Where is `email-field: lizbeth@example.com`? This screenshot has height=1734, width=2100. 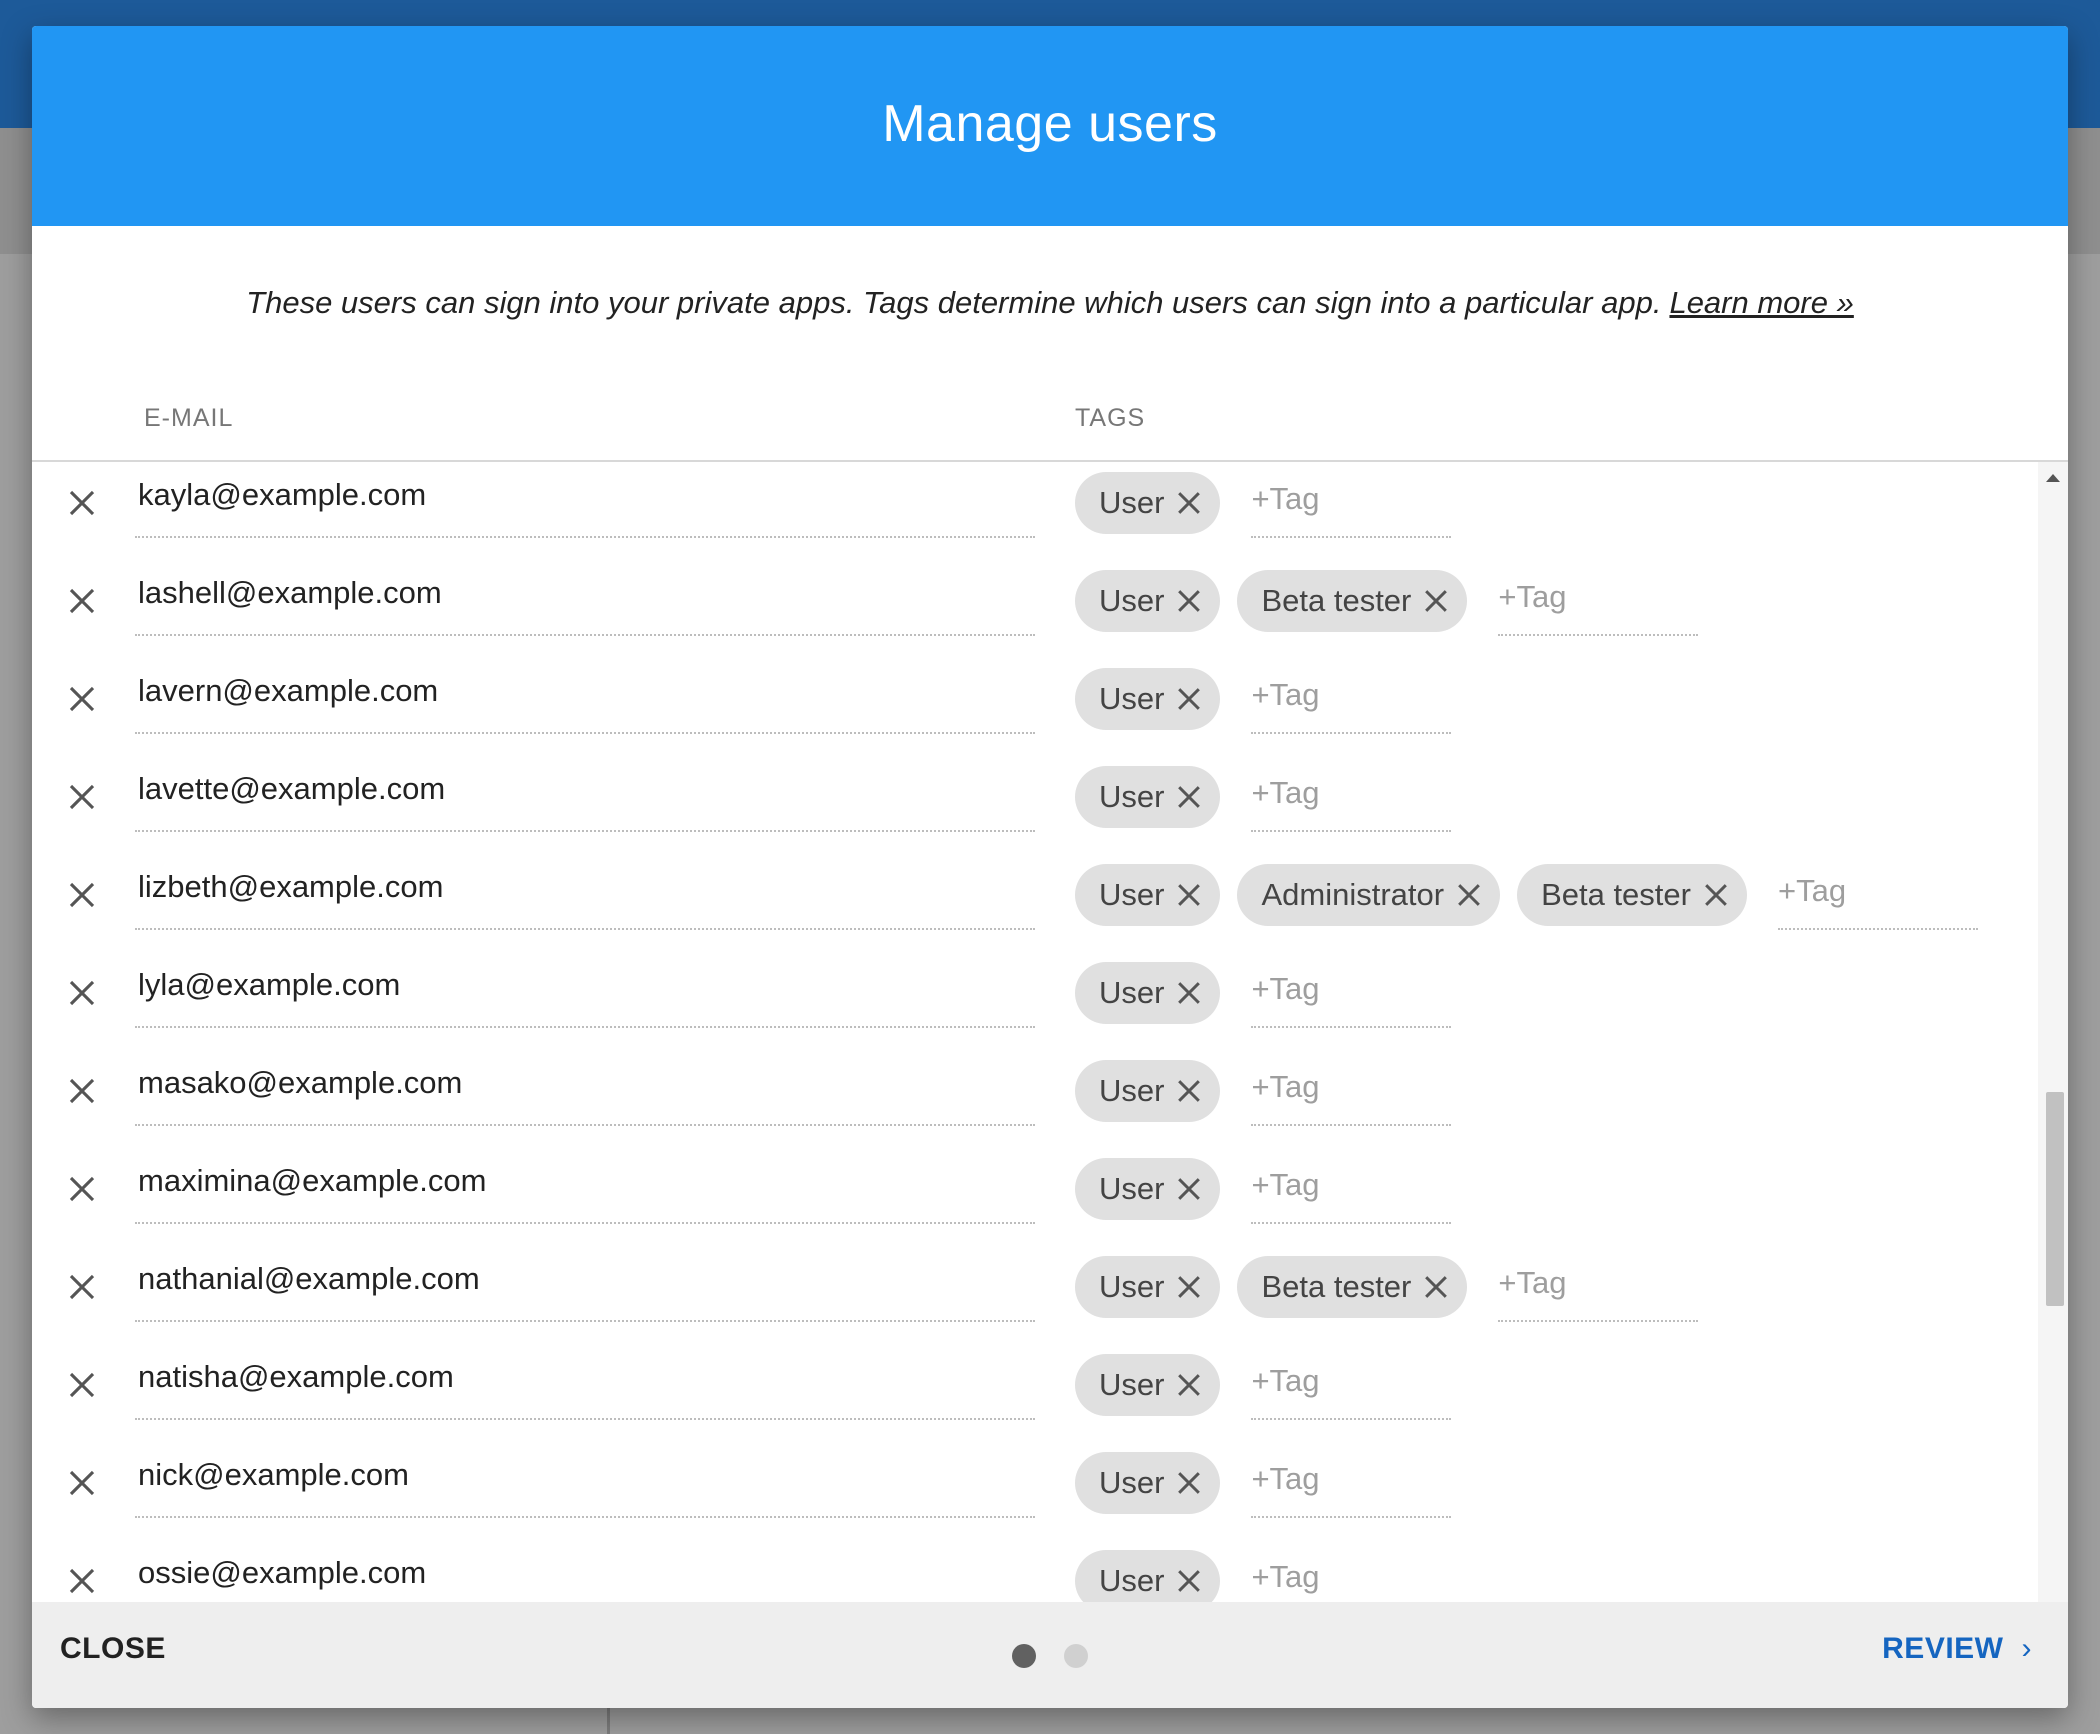 email-field: lizbeth@example.com is located at coordinates (585, 892).